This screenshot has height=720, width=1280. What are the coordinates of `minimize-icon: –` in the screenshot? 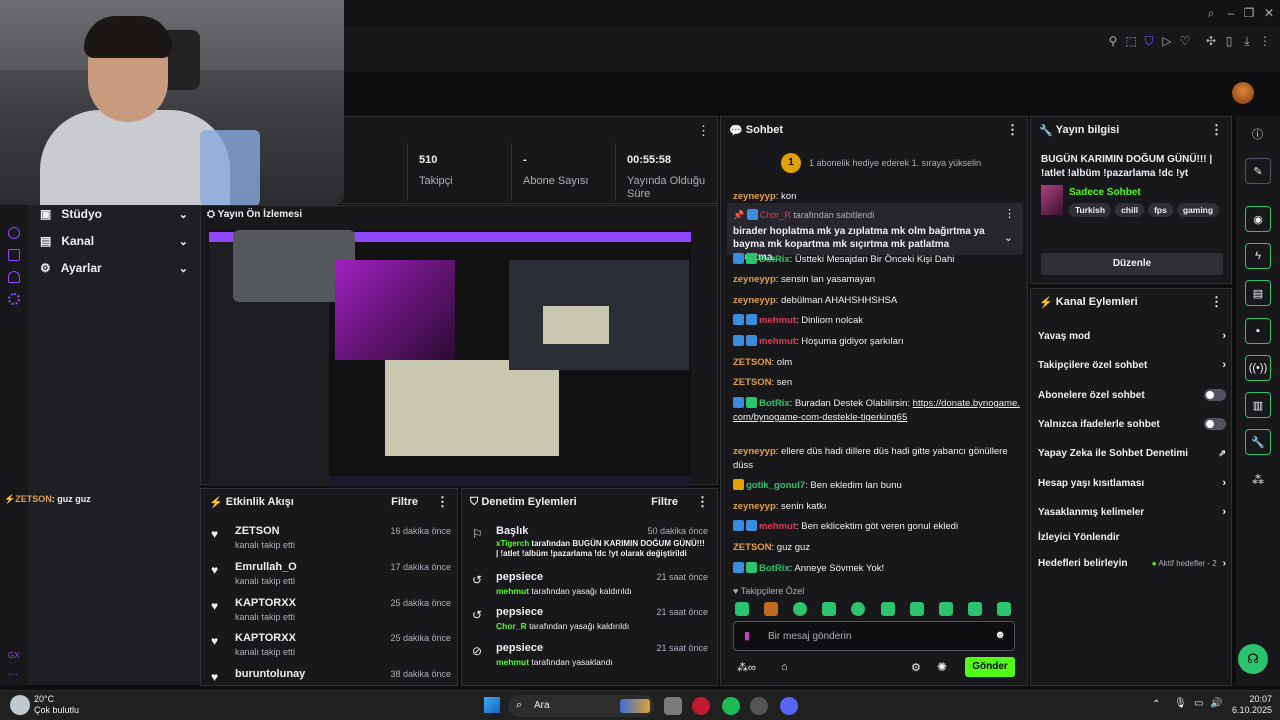 It's located at (1231, 13).